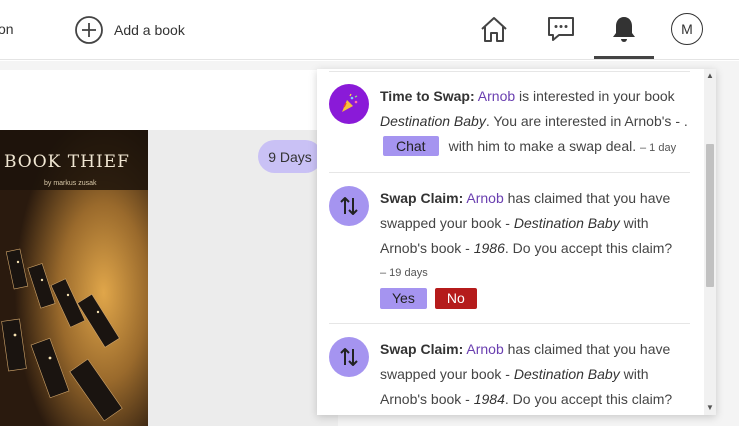 This screenshot has height=426, width=739. I want to click on scroll-down-icon: ▼, so click(710, 408).